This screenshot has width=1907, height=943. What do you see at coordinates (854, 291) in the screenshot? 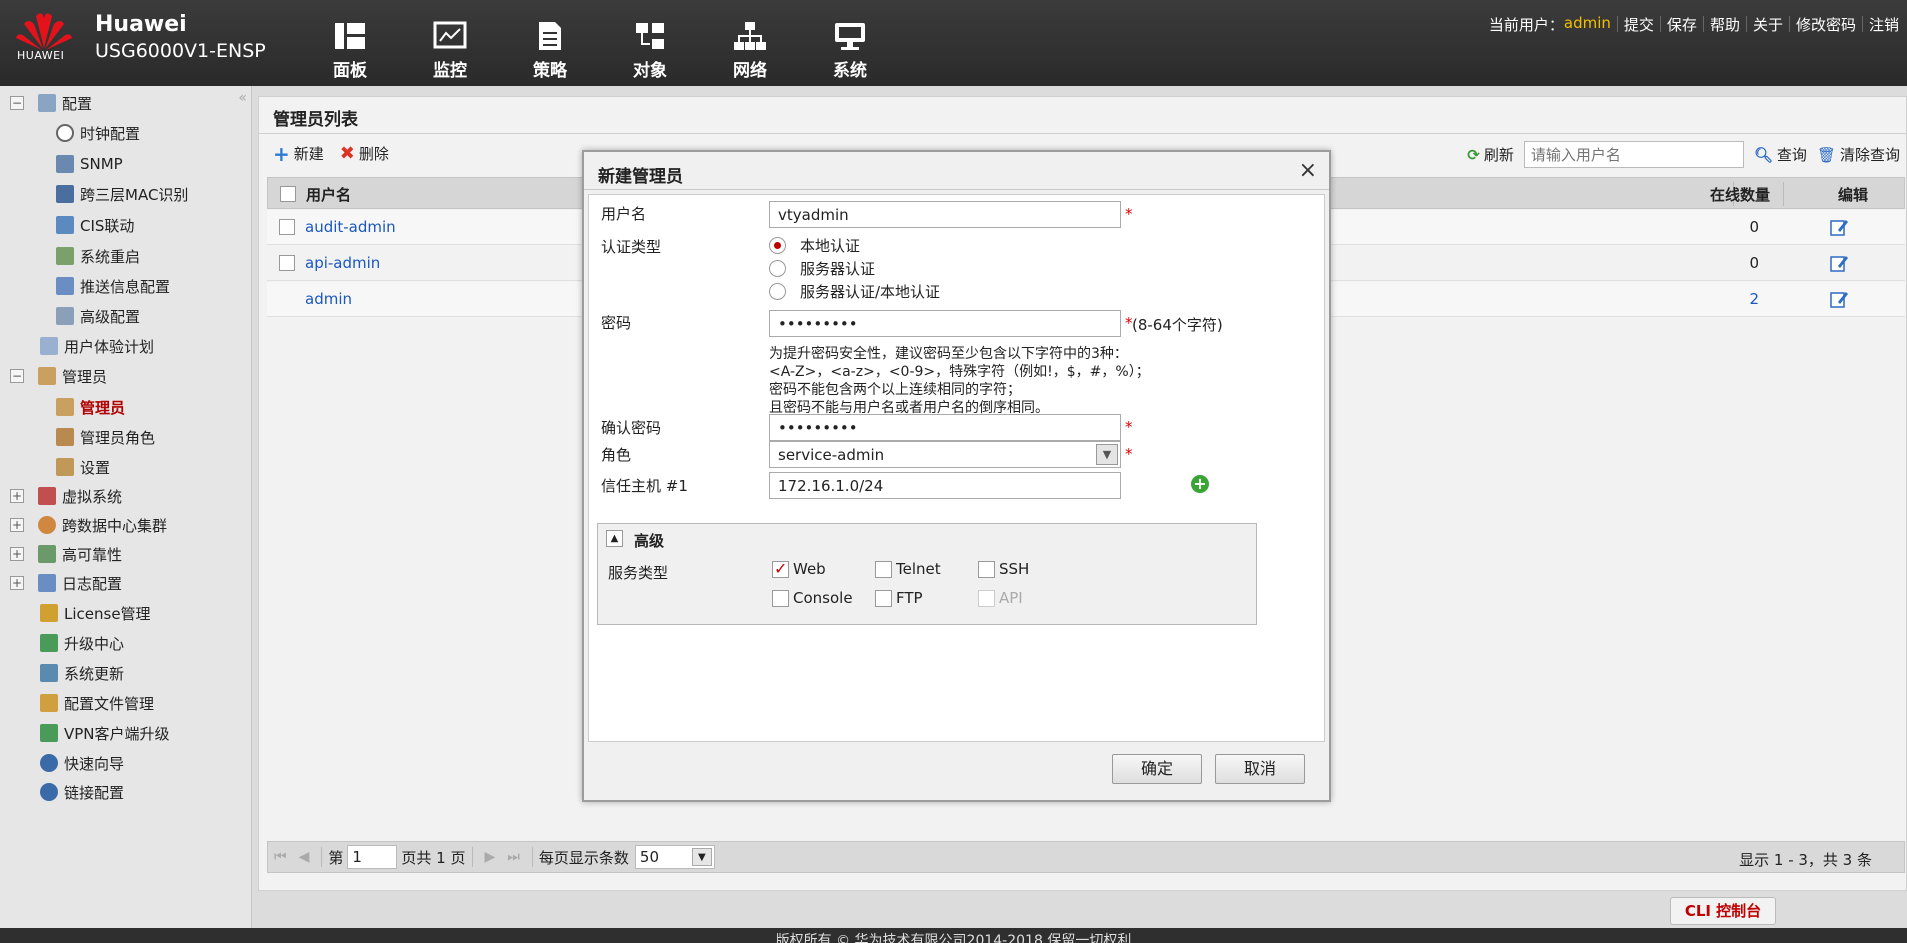
I see `auth-server-local-radio: 服务器认证/本地认证` at bounding box center [854, 291].